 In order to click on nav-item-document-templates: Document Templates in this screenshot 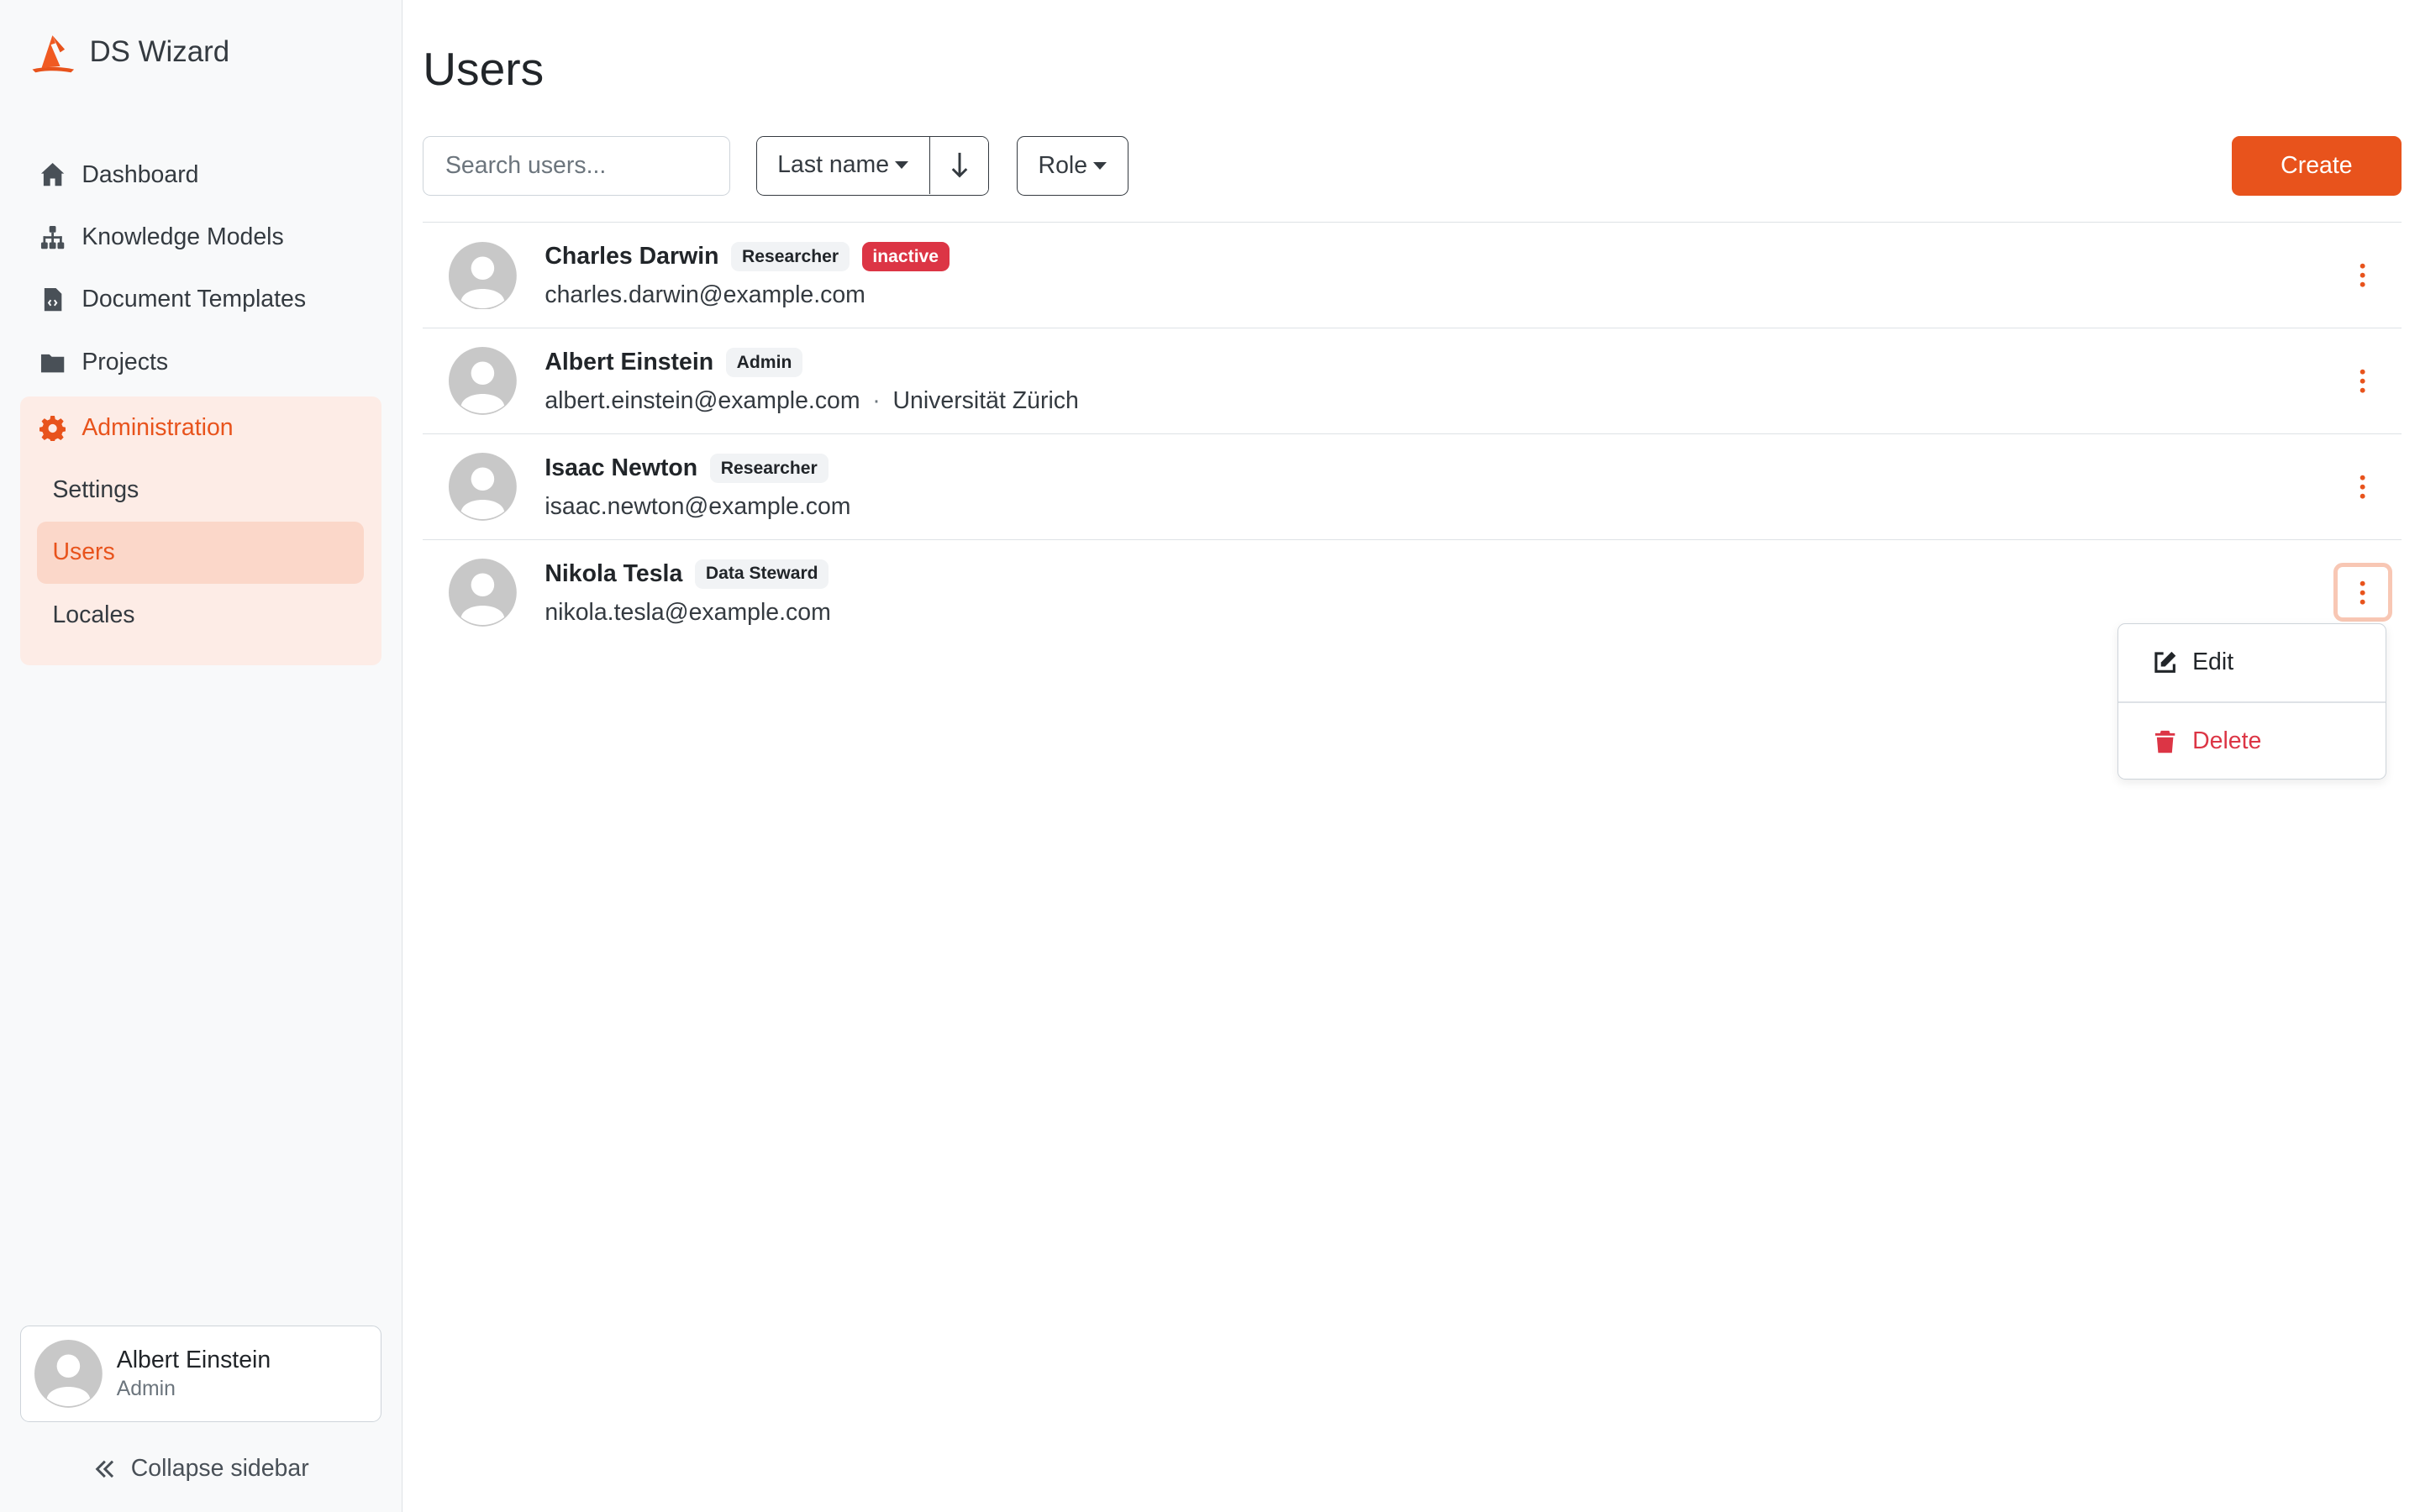, I will do `click(200, 300)`.